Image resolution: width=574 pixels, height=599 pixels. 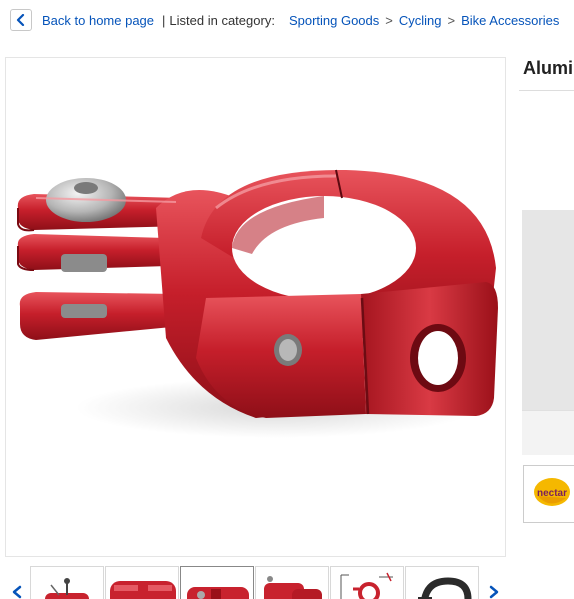 What do you see at coordinates (548, 432) in the screenshot?
I see `purchase-panel-footer` at bounding box center [548, 432].